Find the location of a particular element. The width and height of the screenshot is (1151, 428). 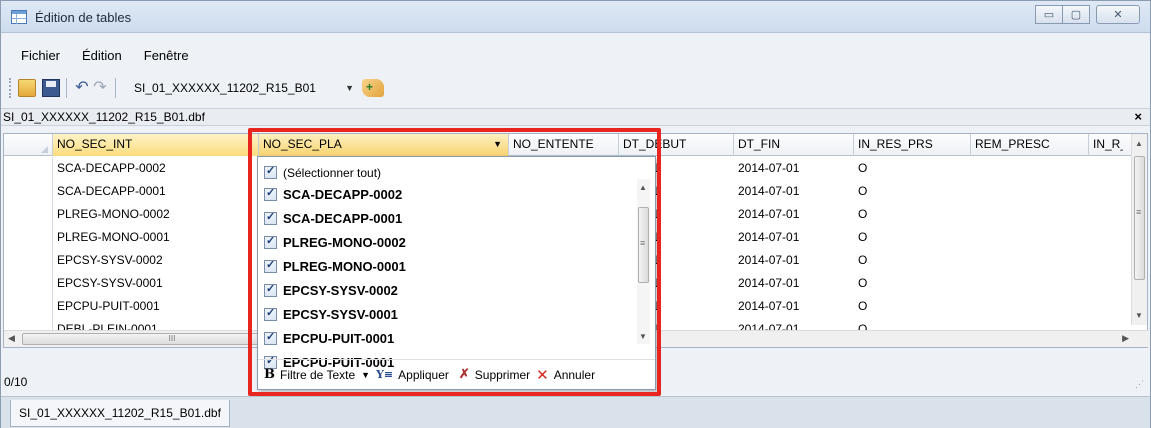

table-cell: EPCSY-SYSV-0001 is located at coordinates (156, 283).